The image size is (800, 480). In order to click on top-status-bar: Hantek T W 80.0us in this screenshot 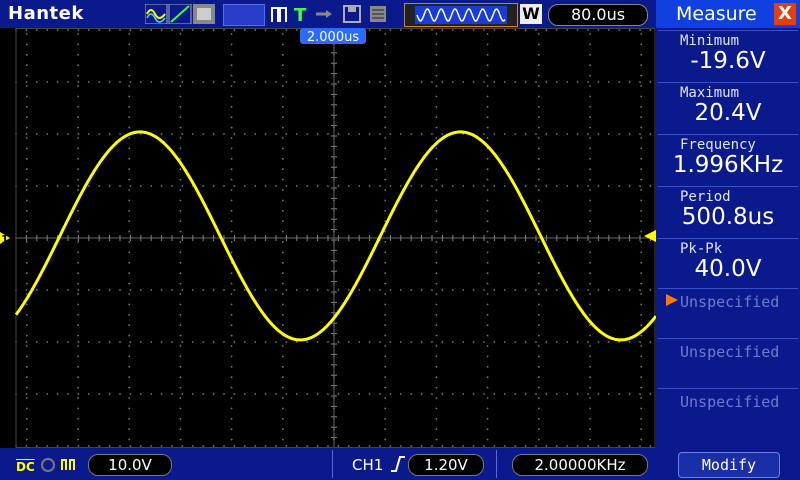, I will do `click(328, 14)`.